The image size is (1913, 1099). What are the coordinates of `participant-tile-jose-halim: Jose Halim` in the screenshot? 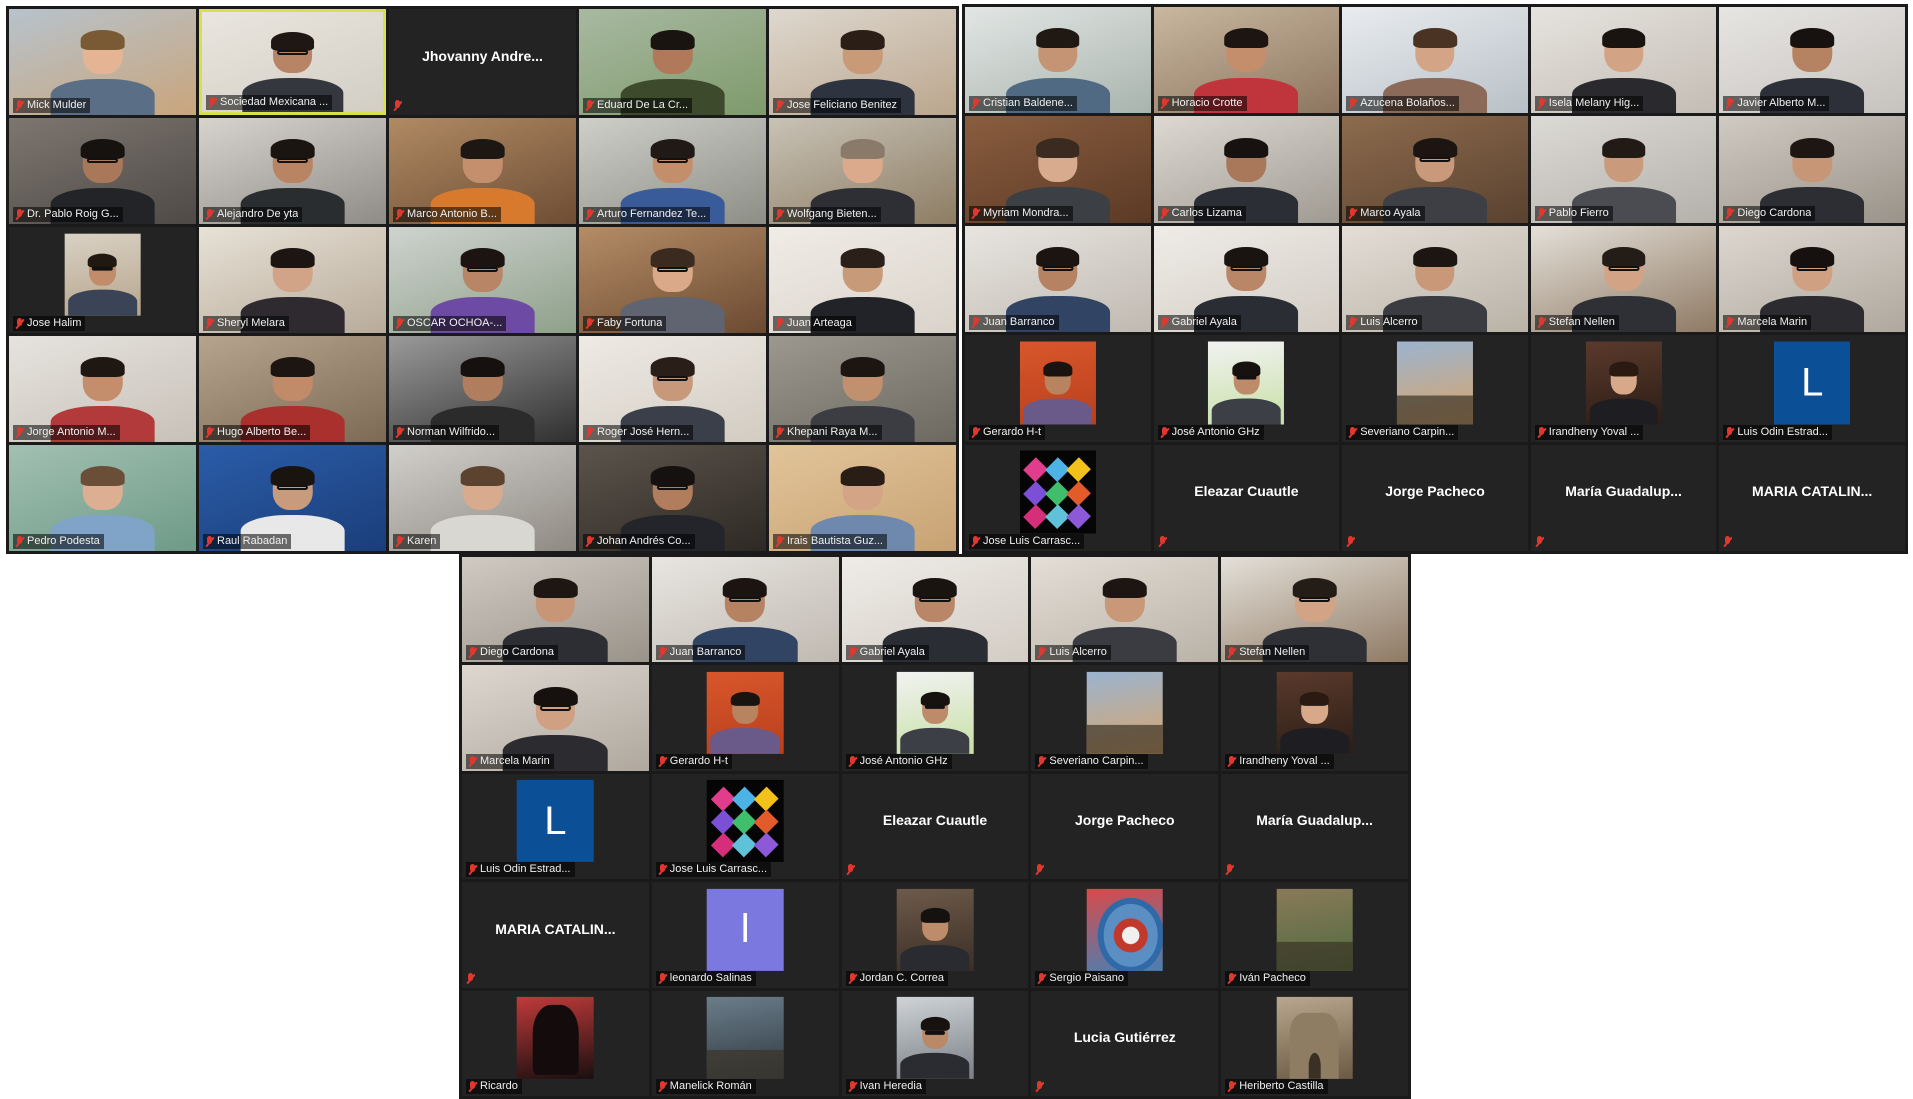 It's located at (102, 280).